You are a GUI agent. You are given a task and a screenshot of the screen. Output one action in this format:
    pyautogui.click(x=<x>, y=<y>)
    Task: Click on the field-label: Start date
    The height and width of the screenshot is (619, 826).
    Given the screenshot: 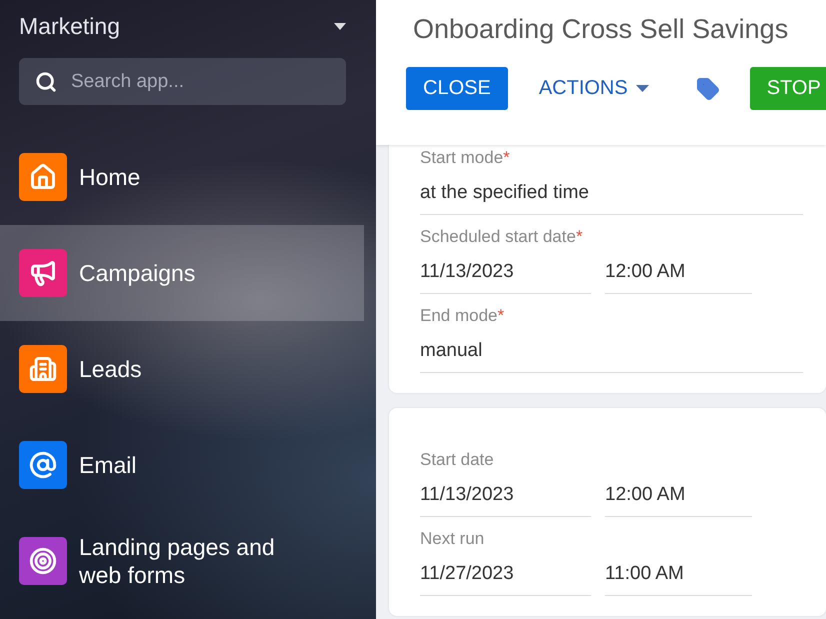 What is the action you would take?
    pyautogui.click(x=457, y=460)
    